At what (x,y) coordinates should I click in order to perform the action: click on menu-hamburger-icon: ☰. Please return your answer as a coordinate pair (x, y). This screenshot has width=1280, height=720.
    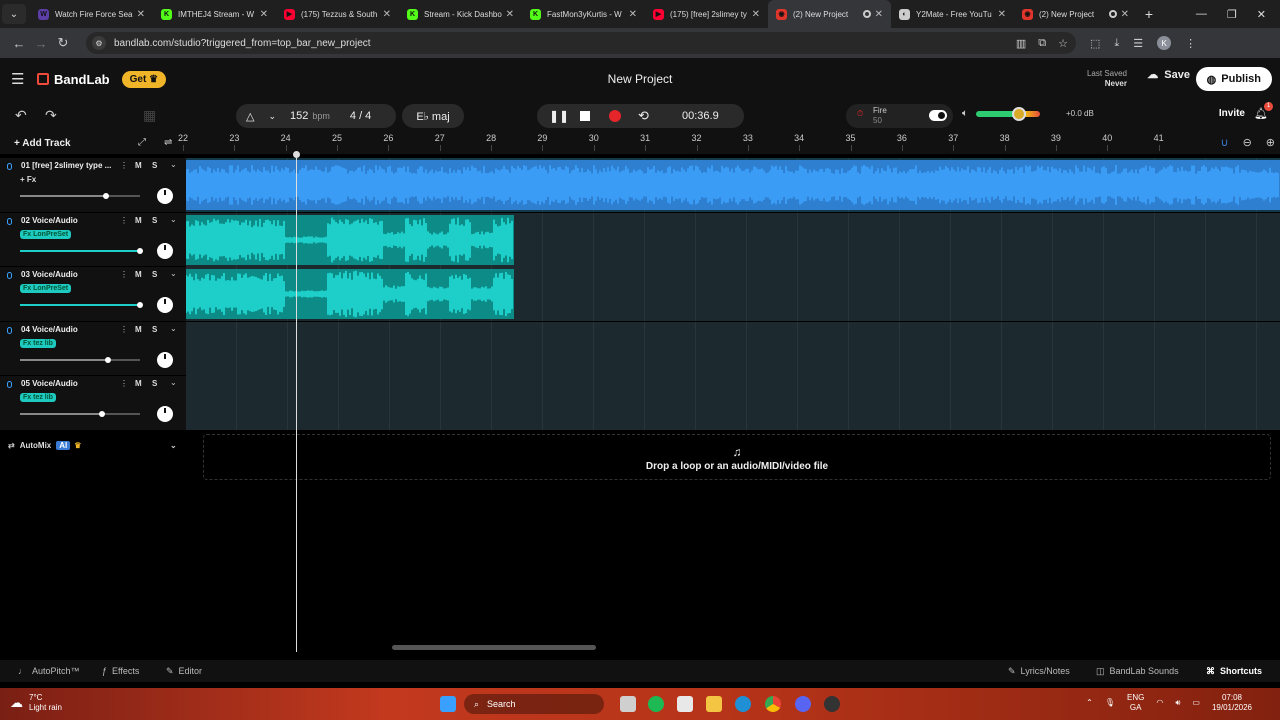
    Looking at the image, I should click on (19, 79).